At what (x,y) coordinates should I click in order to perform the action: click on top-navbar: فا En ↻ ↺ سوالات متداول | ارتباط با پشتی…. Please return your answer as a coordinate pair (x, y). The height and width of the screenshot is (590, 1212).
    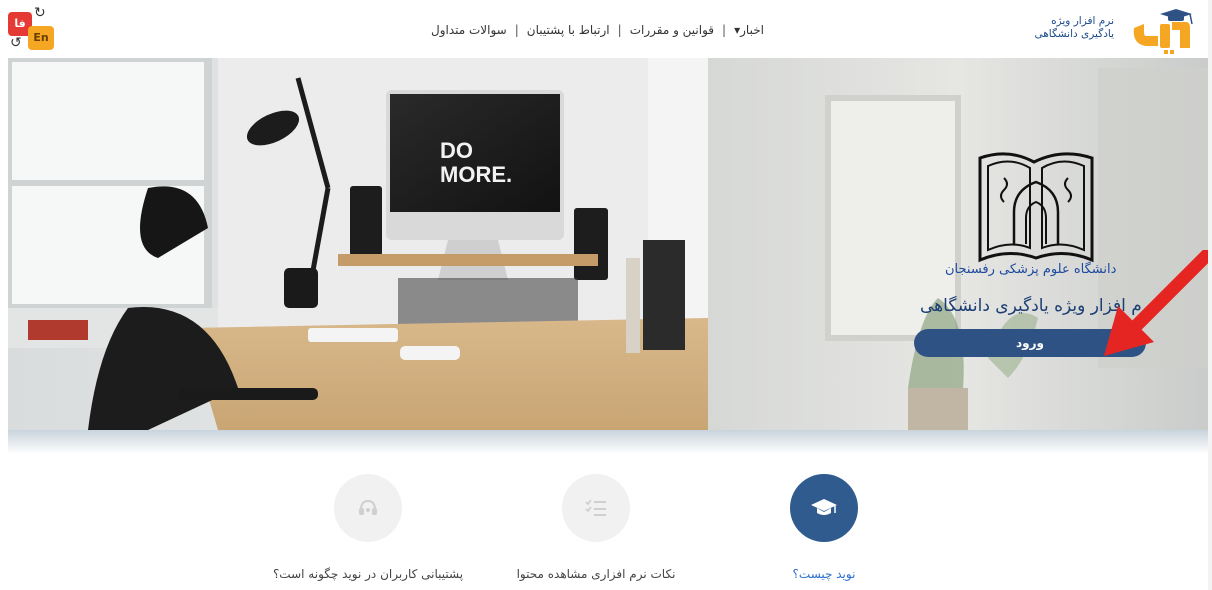
    Looking at the image, I should click on (606, 29).